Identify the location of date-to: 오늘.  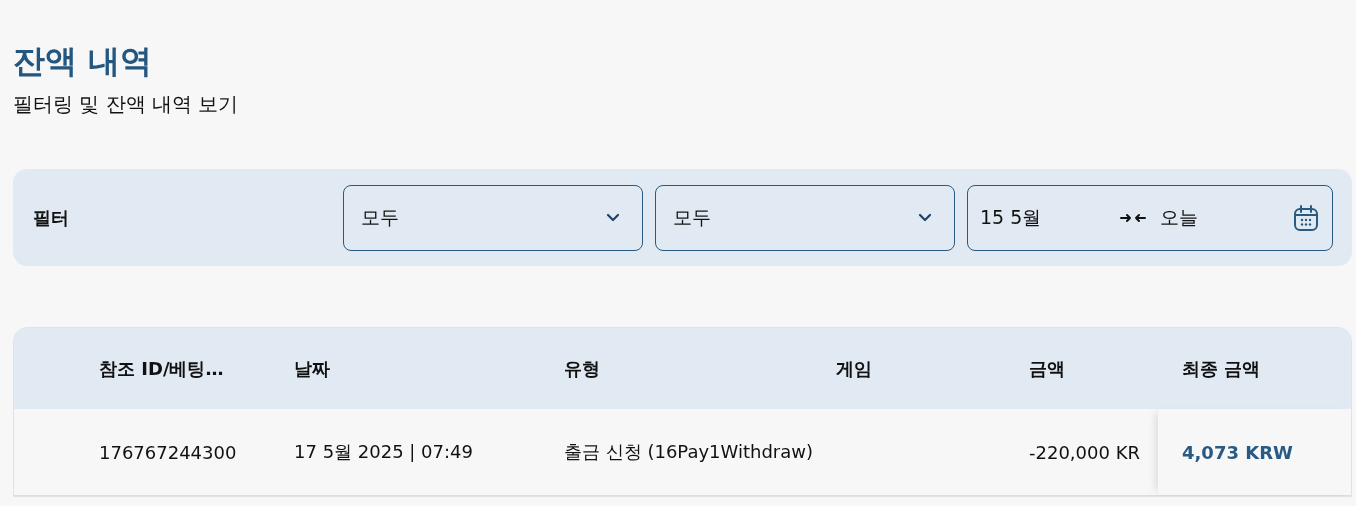
(1179, 217).